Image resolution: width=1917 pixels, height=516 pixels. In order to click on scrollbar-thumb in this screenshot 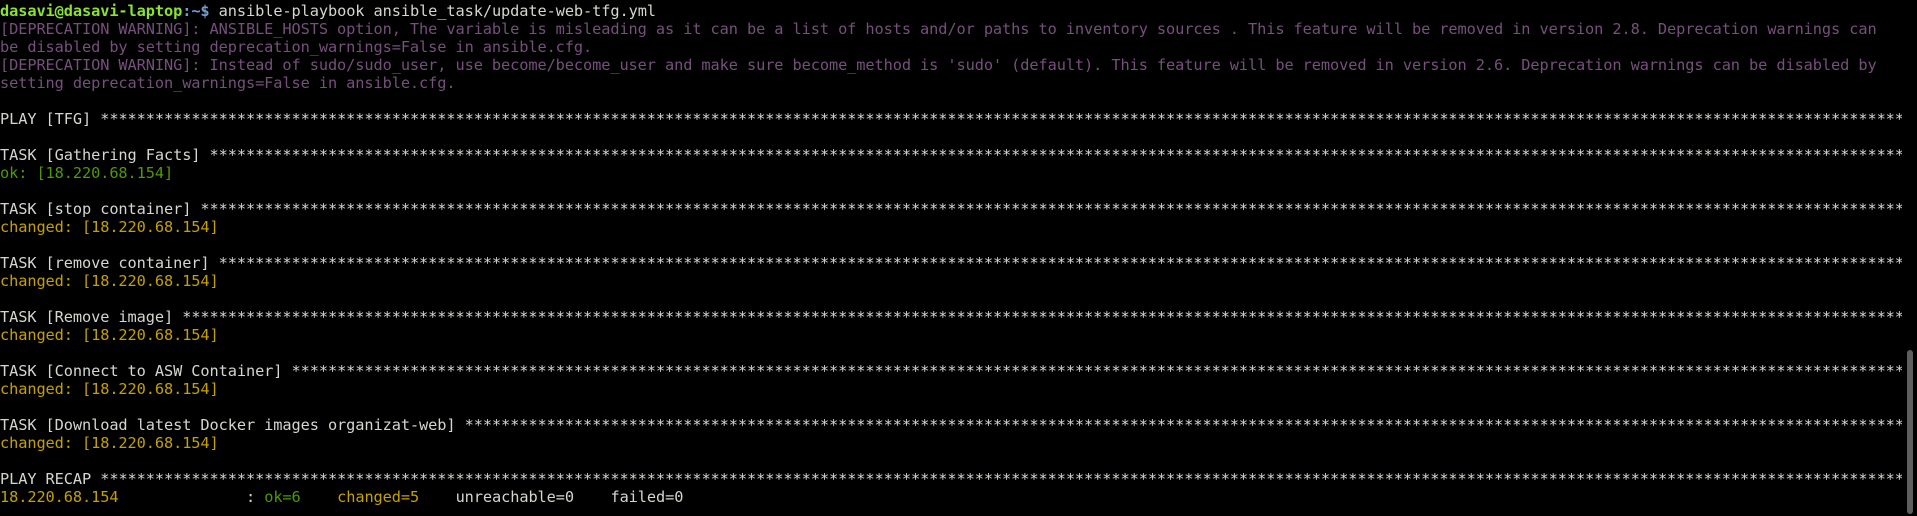, I will do `click(1910, 432)`.